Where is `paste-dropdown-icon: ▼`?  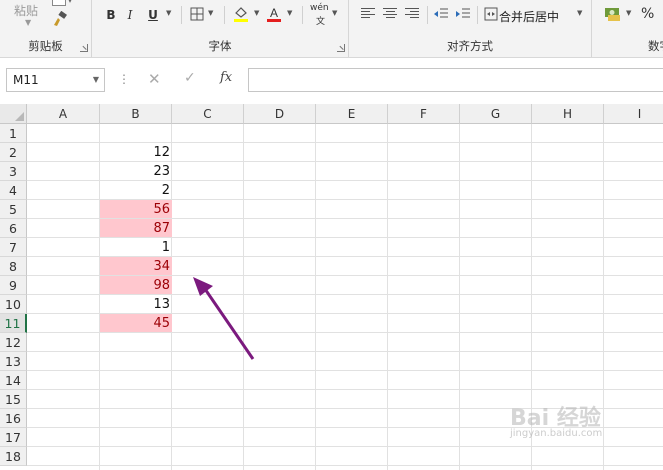
paste-dropdown-icon: ▼ is located at coordinates (28, 22).